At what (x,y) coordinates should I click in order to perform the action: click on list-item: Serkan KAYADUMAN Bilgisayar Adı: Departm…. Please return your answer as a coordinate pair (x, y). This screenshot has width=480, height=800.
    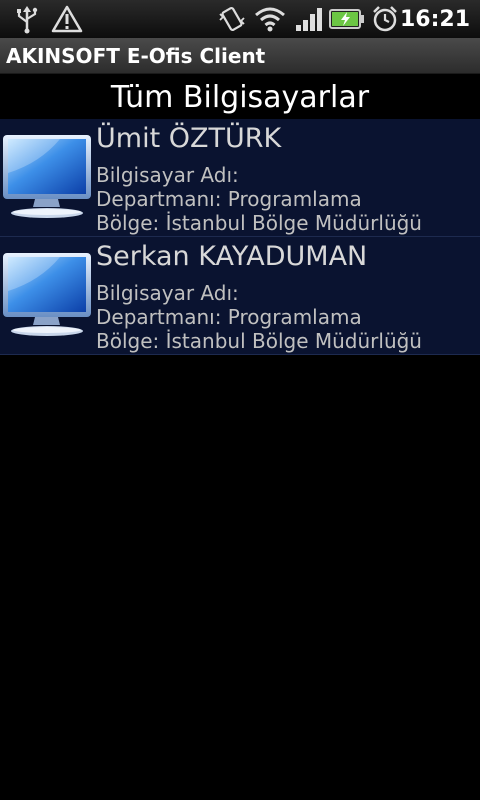
    Looking at the image, I should click on (240, 296).